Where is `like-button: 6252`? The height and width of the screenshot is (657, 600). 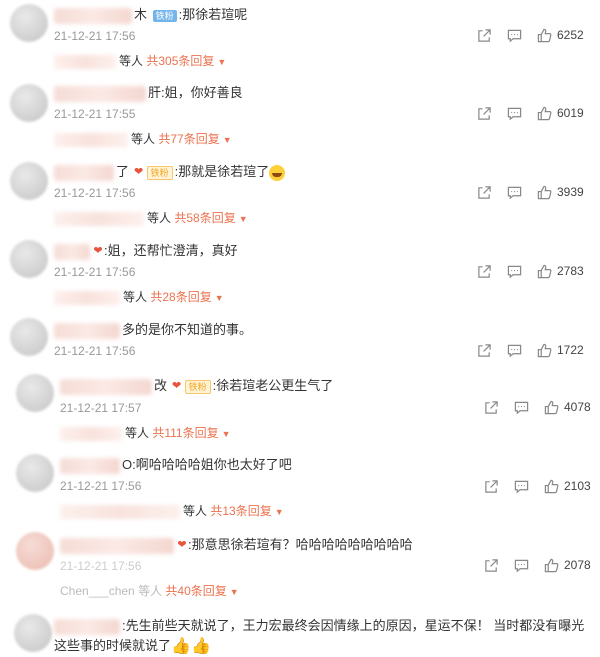
like-button: 6252 is located at coordinates (560, 35).